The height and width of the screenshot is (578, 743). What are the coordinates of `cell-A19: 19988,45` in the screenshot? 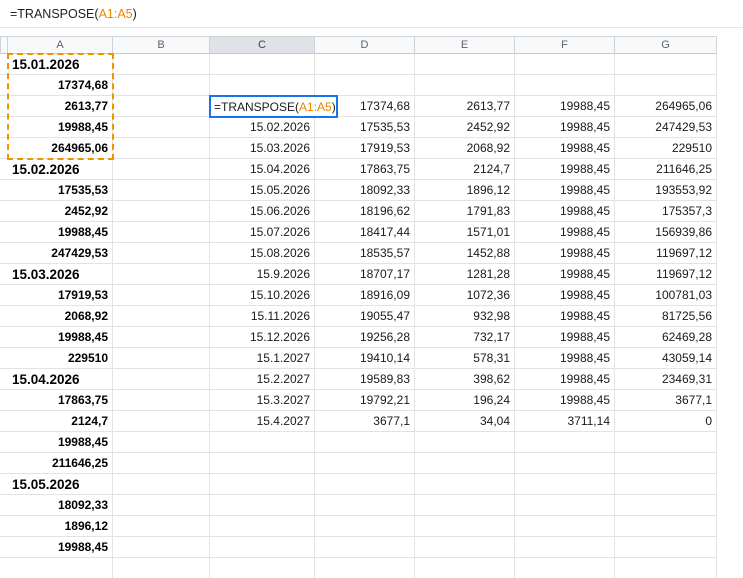 It's located at (60, 442).